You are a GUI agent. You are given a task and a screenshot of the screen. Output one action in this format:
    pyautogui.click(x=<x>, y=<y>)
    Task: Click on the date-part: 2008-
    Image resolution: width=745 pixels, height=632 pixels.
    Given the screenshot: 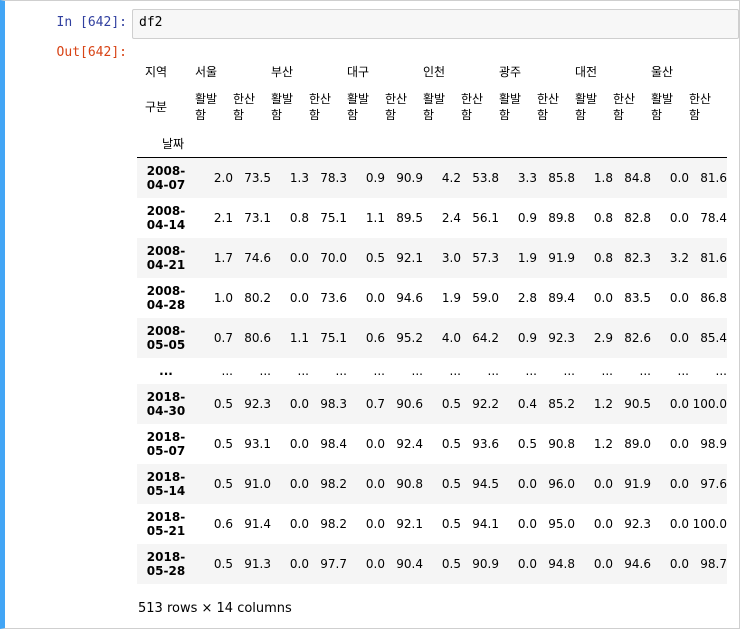 What is the action you would take?
    pyautogui.click(x=166, y=210)
    